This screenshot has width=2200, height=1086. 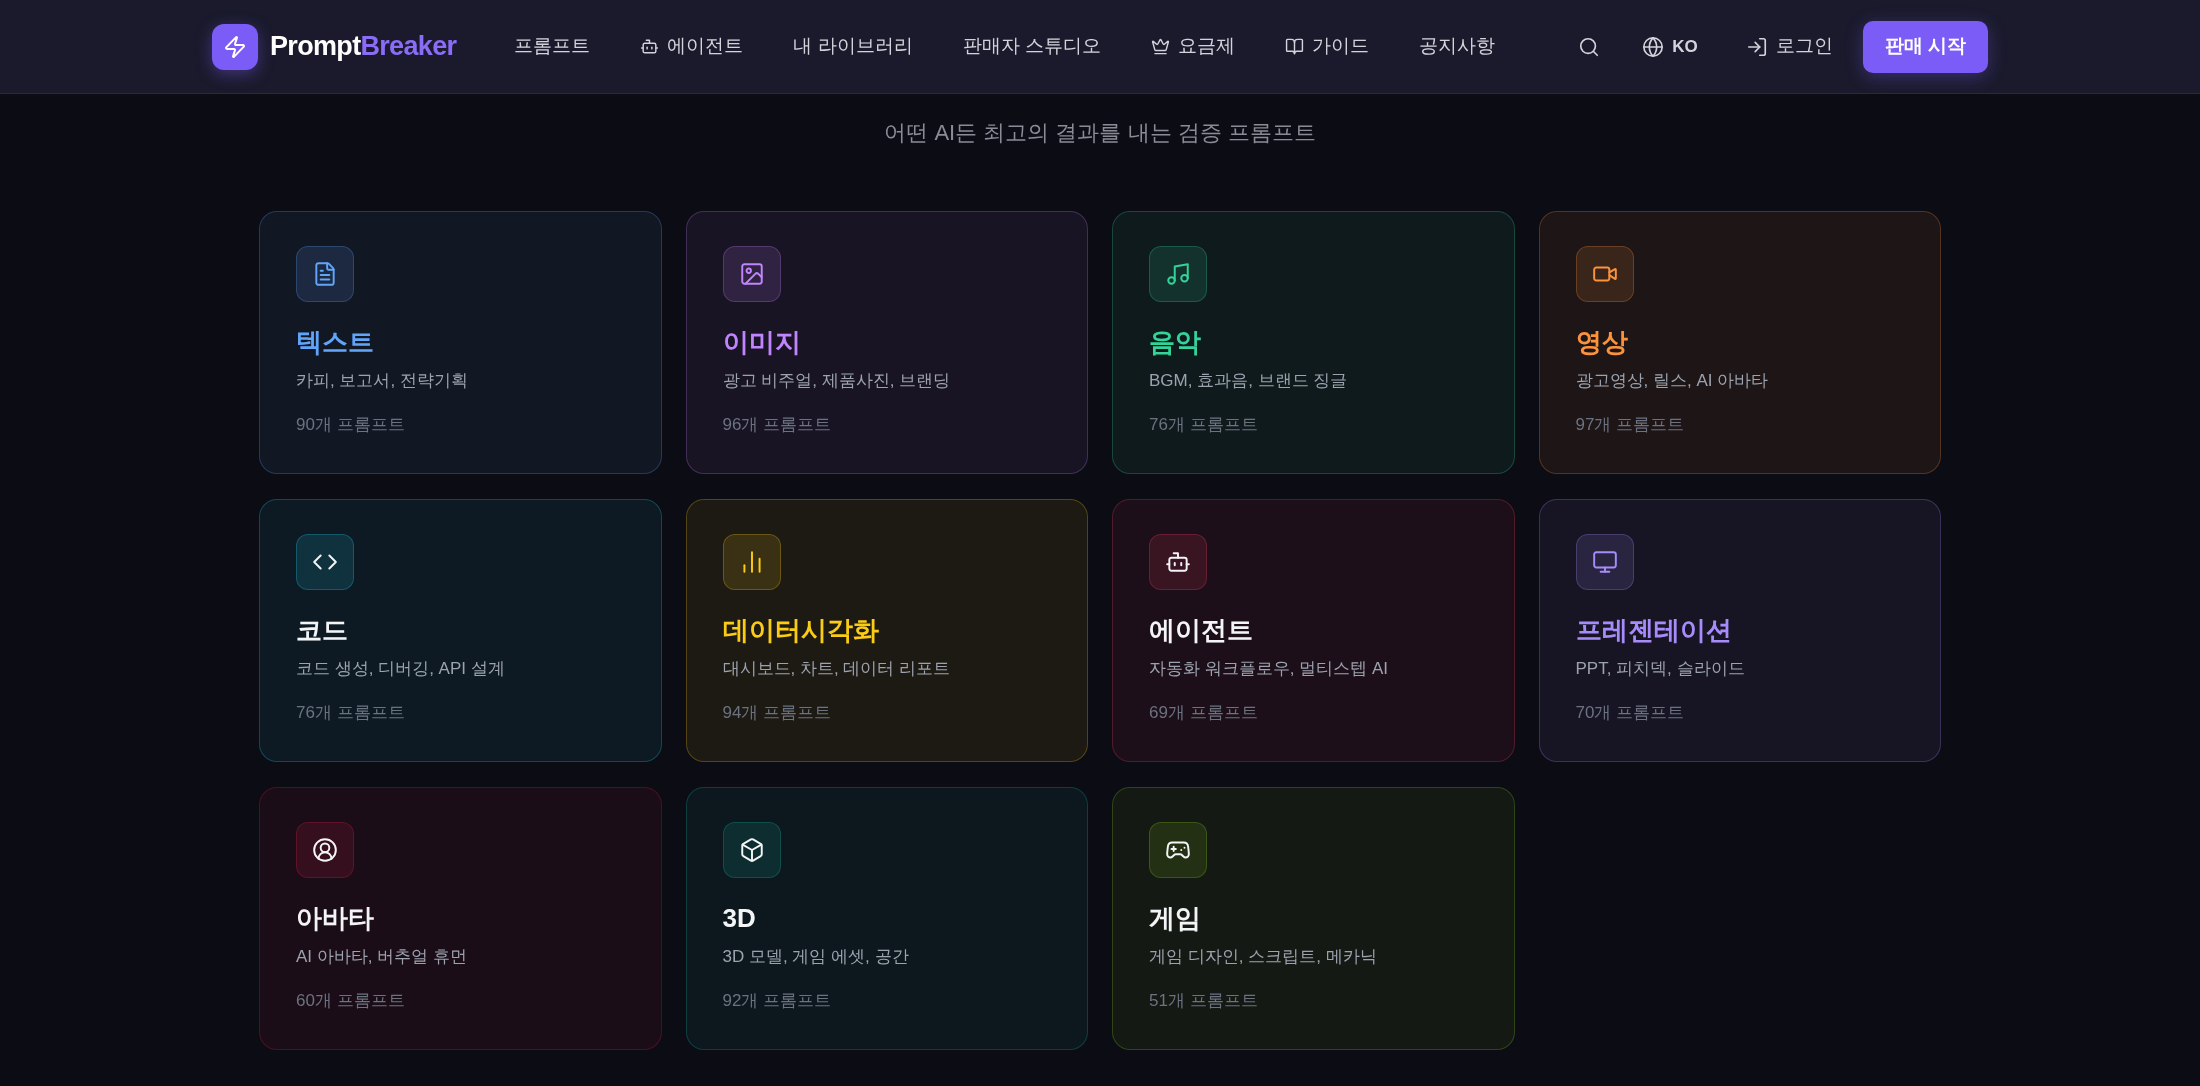 What do you see at coordinates (382, 957) in the screenshot?
I see `category-description: AI 아바타, 버추얼 휴먼` at bounding box center [382, 957].